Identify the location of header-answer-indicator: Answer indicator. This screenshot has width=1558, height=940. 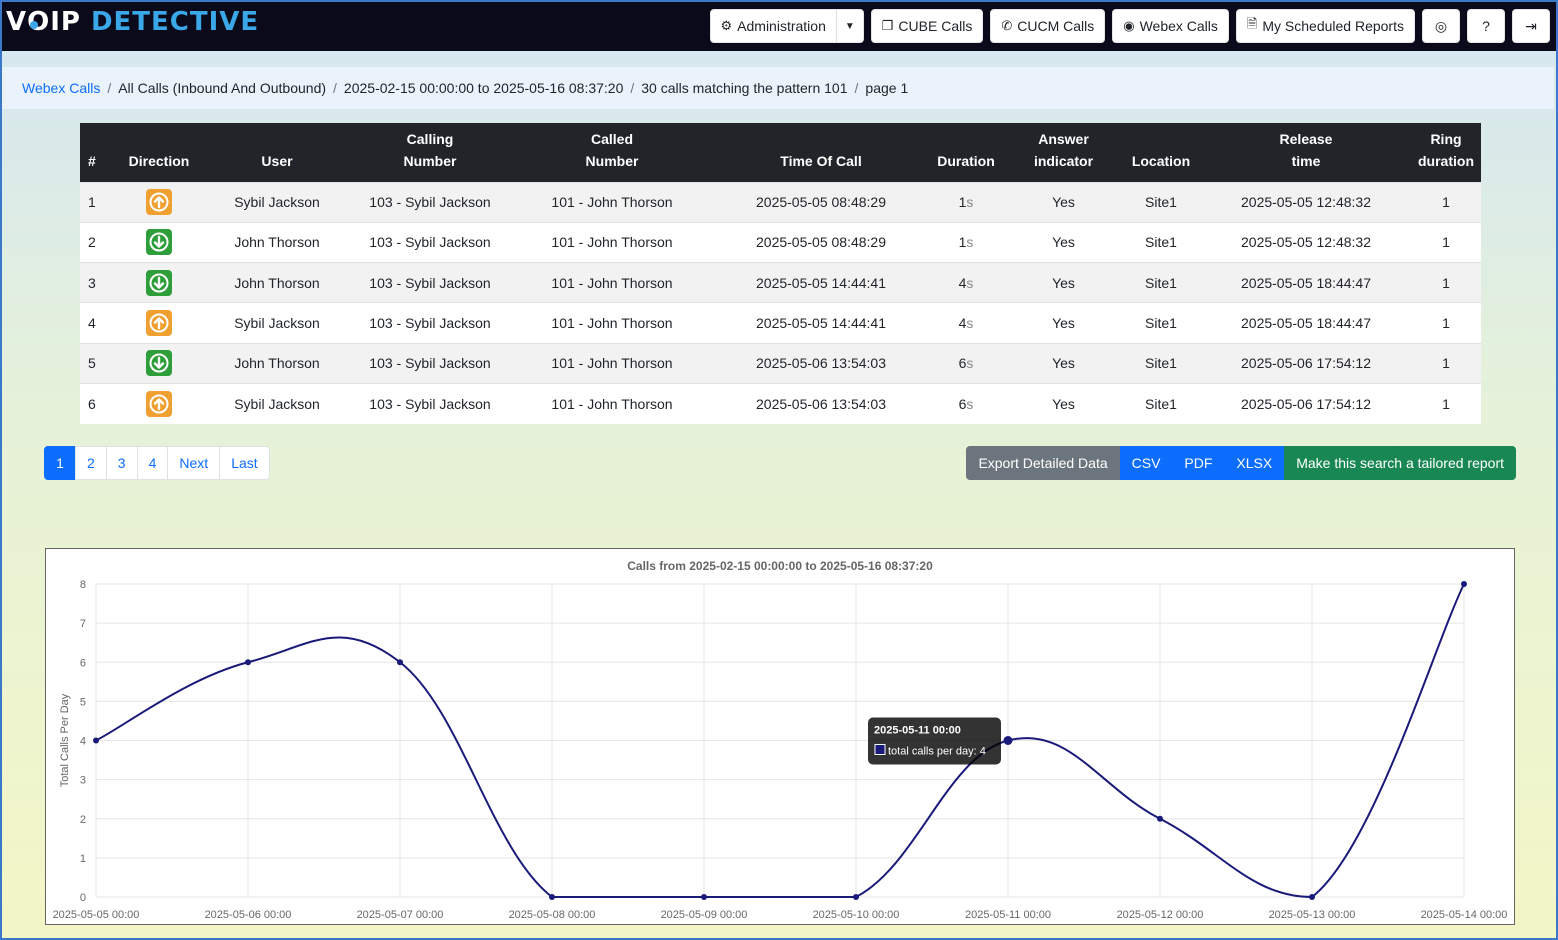
(1063, 152).